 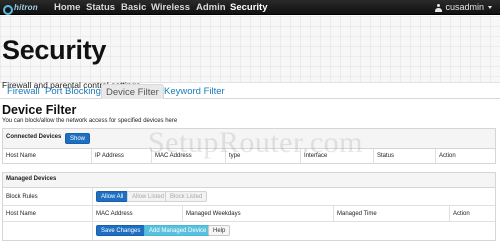 I want to click on nav-home: Home, so click(x=67, y=7).